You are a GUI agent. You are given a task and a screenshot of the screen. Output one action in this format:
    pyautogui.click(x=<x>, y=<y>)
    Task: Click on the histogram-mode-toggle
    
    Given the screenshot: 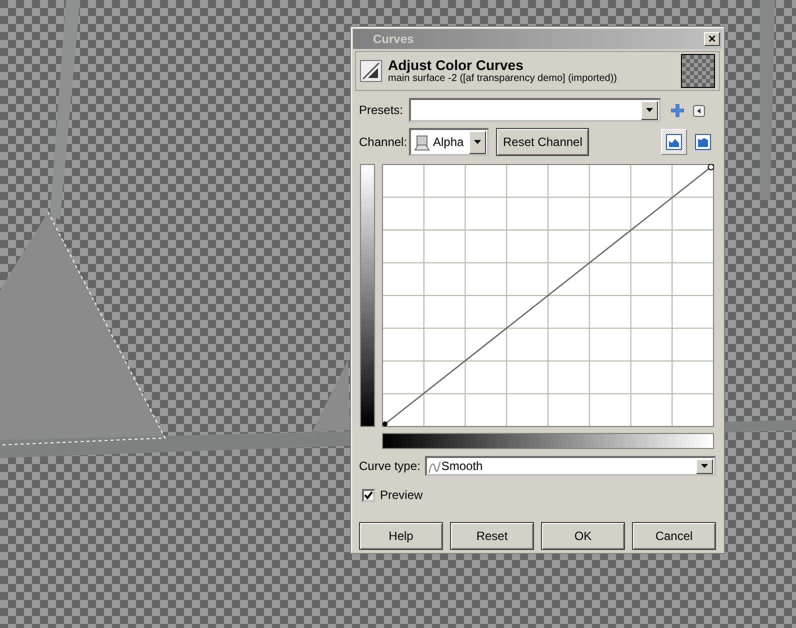 What is the action you would take?
    pyautogui.click(x=674, y=142)
    